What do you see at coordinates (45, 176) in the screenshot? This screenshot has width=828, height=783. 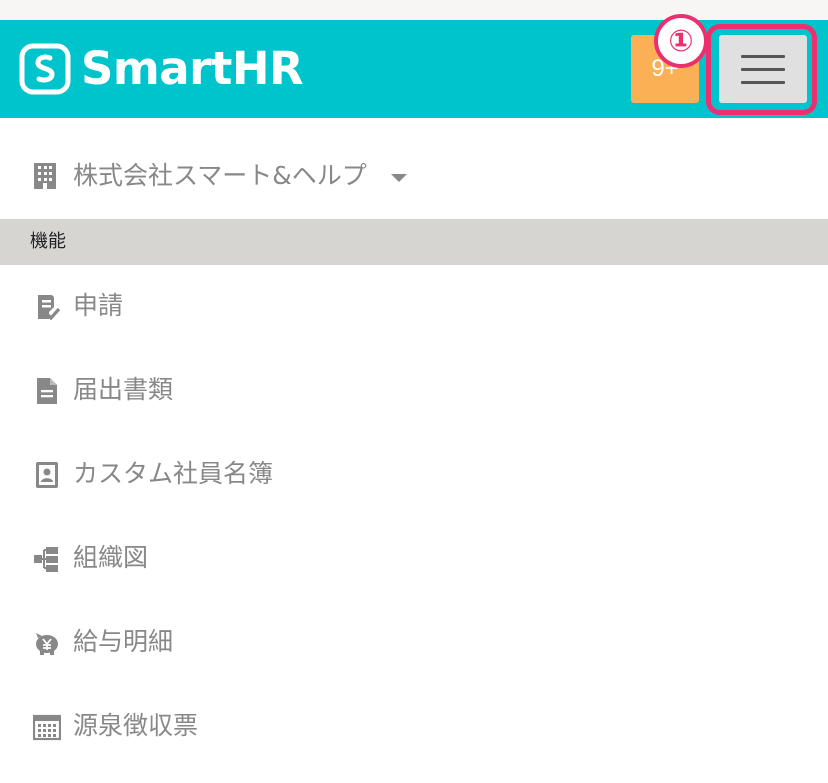 I see `building-icon` at bounding box center [45, 176].